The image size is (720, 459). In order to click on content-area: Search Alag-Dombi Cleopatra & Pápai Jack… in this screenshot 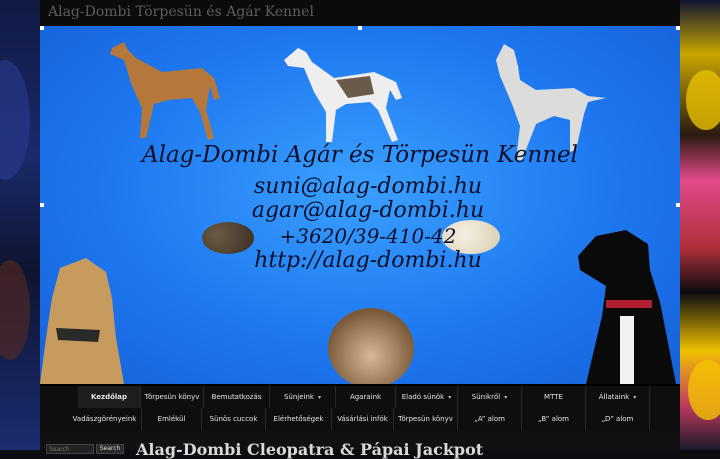, I will do `click(360, 444)`.